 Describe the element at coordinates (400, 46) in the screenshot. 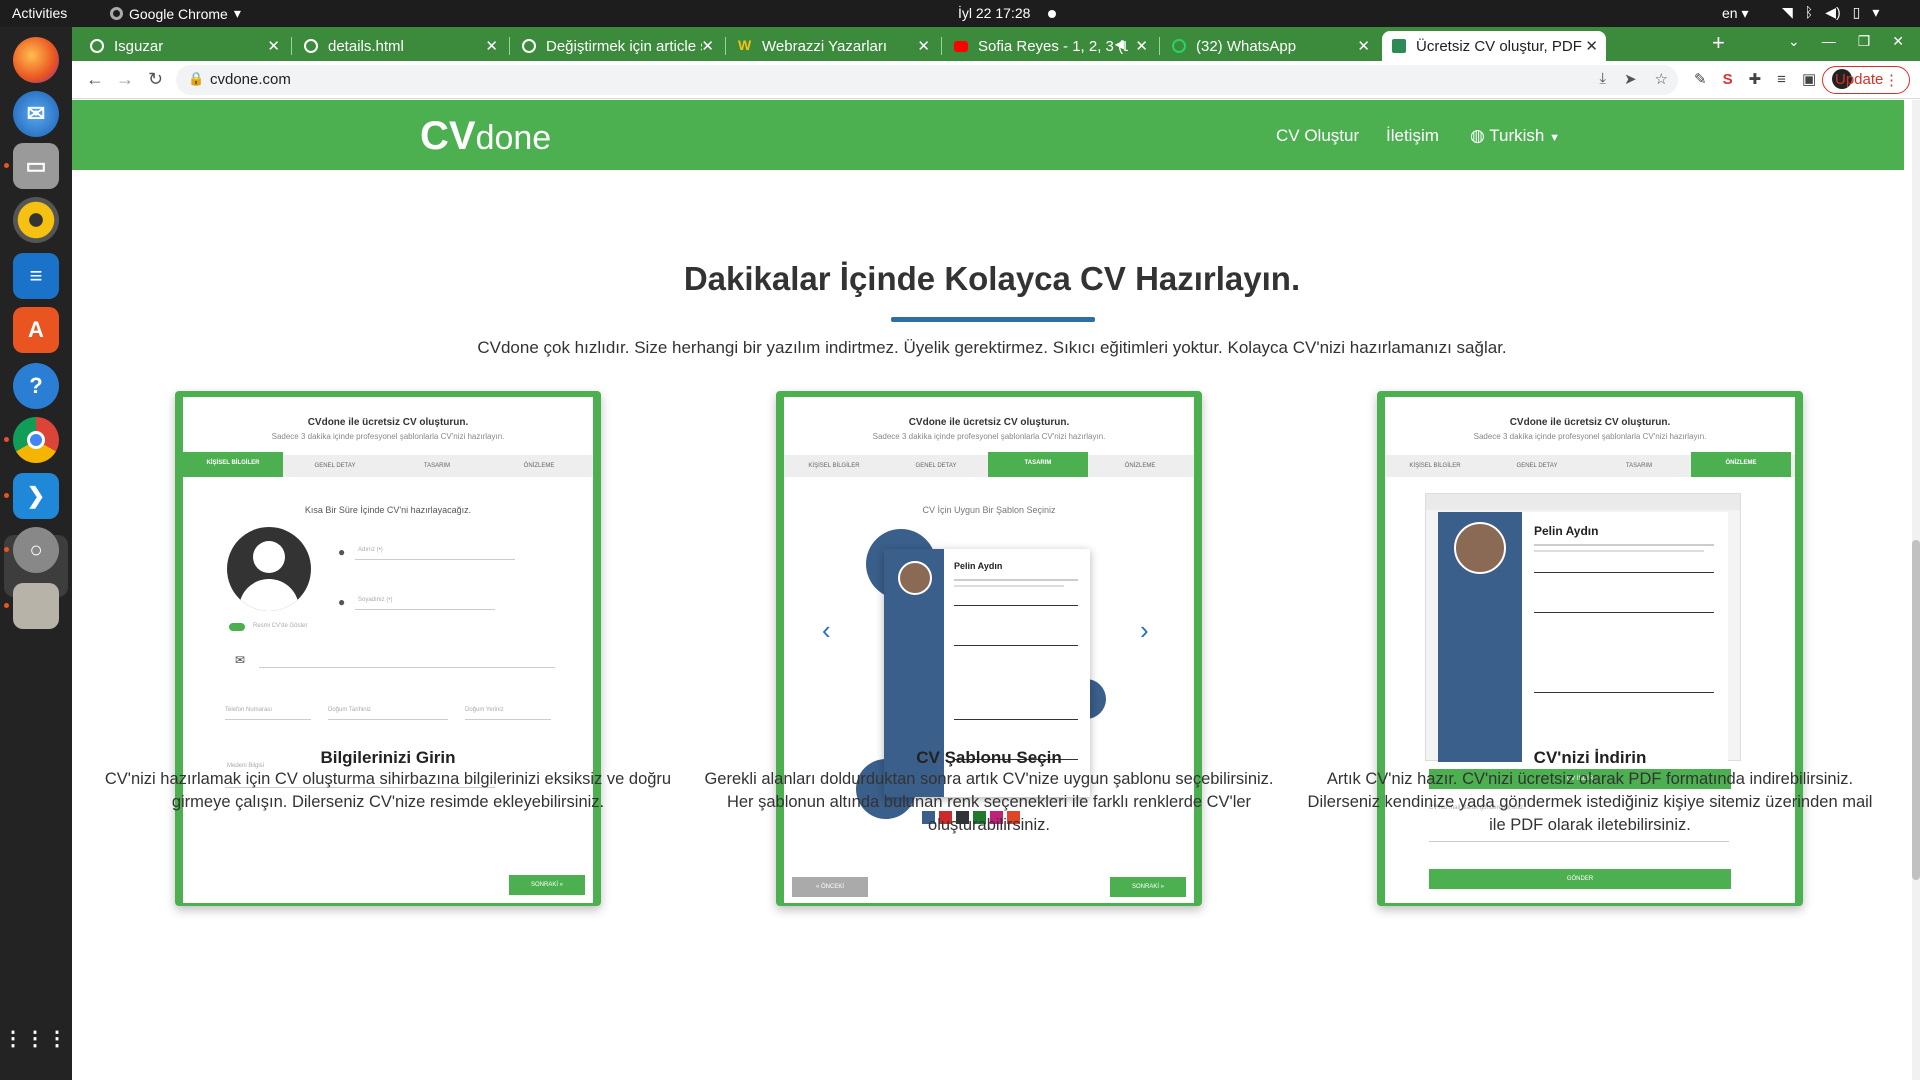

I see `tab-details: details.html ✕` at that location.